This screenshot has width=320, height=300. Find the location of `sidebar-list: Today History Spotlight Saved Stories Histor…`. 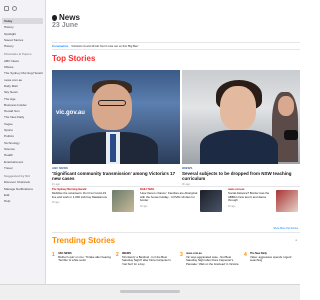

sidebar-list: Today History Spotlight Saved Stories Histor… is located at coordinates (22, 111).